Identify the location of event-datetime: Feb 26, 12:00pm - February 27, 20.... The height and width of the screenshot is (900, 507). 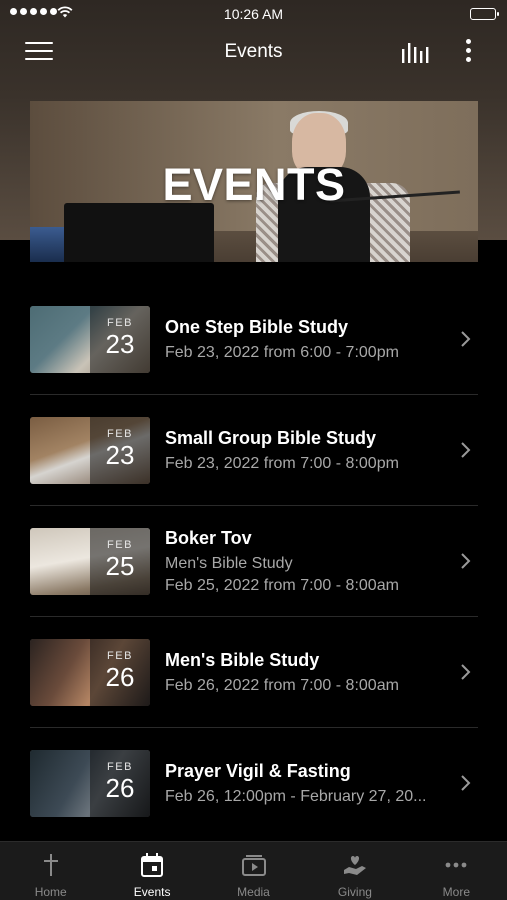
(296, 796).